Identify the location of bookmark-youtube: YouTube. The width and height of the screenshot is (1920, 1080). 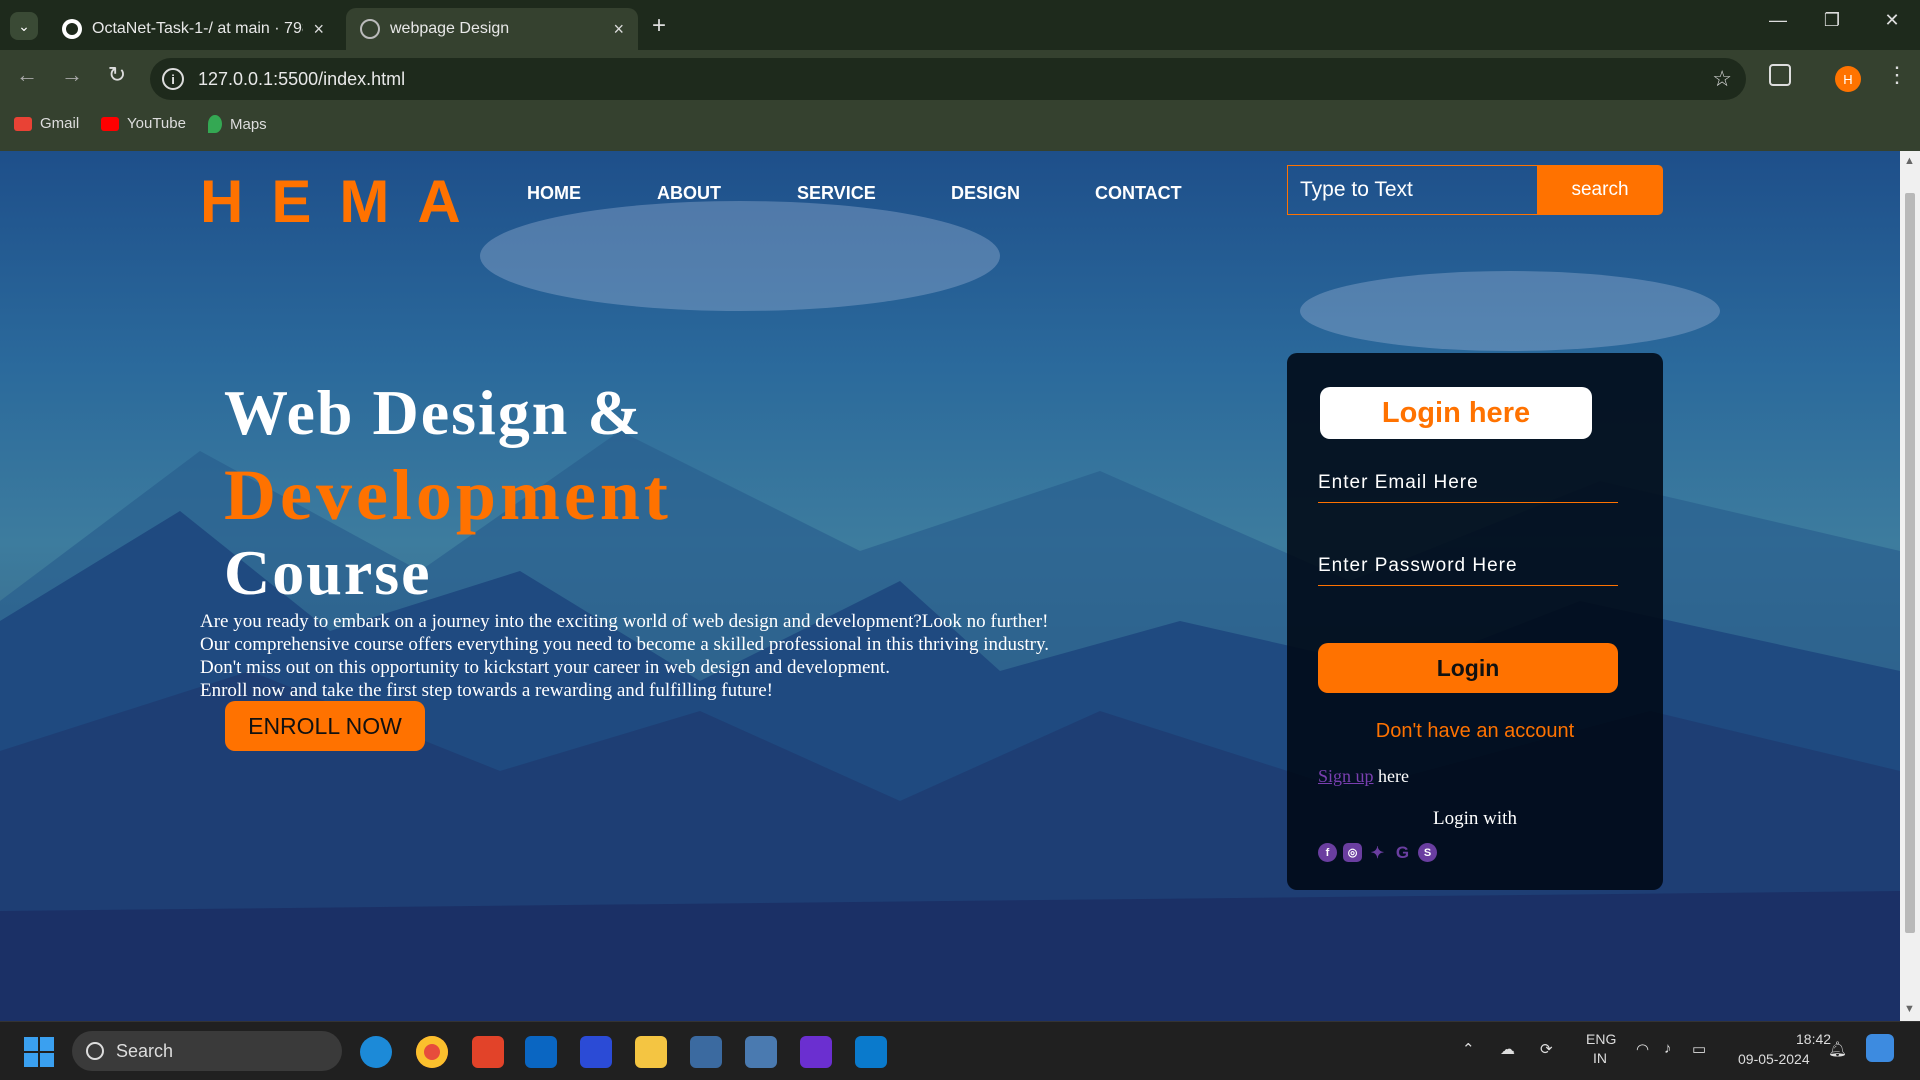
(143, 123).